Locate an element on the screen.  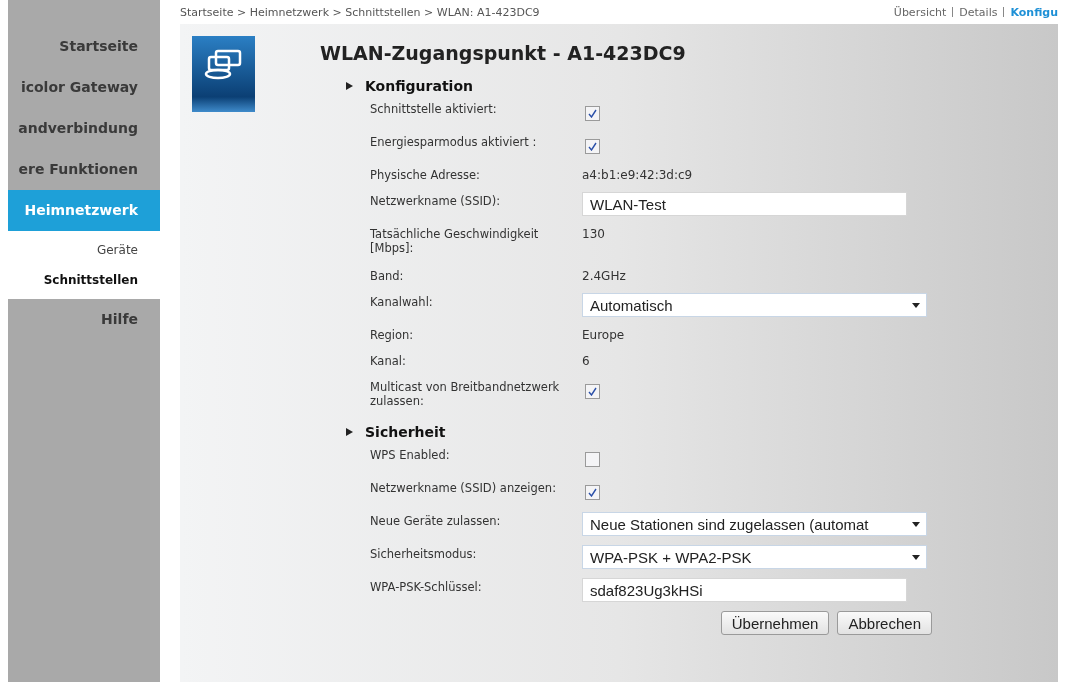
field-value: 130 is located at coordinates (593, 233).